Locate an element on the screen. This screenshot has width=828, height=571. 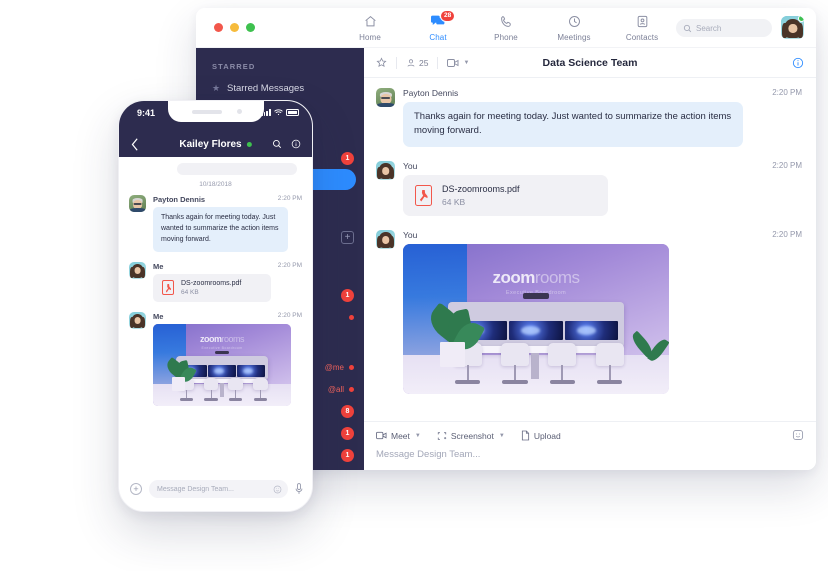
chevron-left-icon is located at coordinates (135, 144).